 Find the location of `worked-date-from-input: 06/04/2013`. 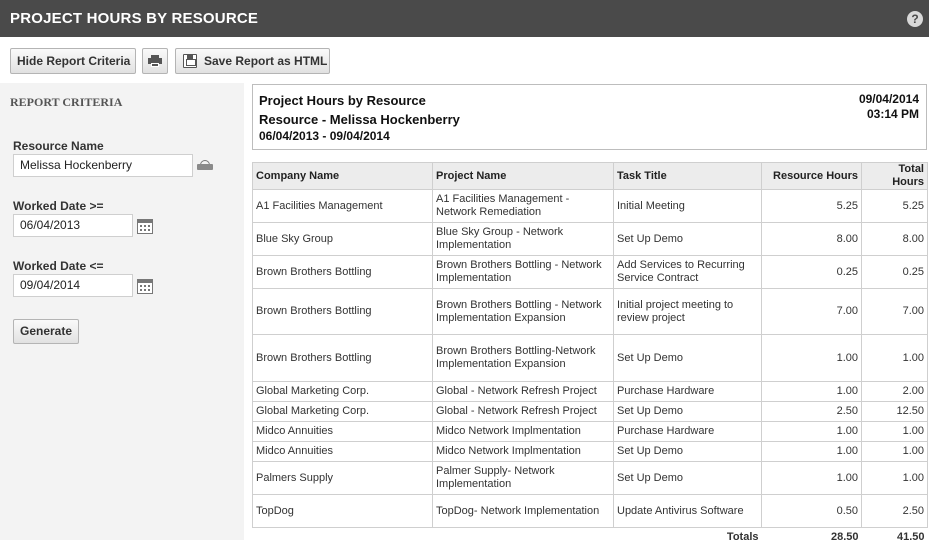

worked-date-from-input: 06/04/2013 is located at coordinates (73, 225).